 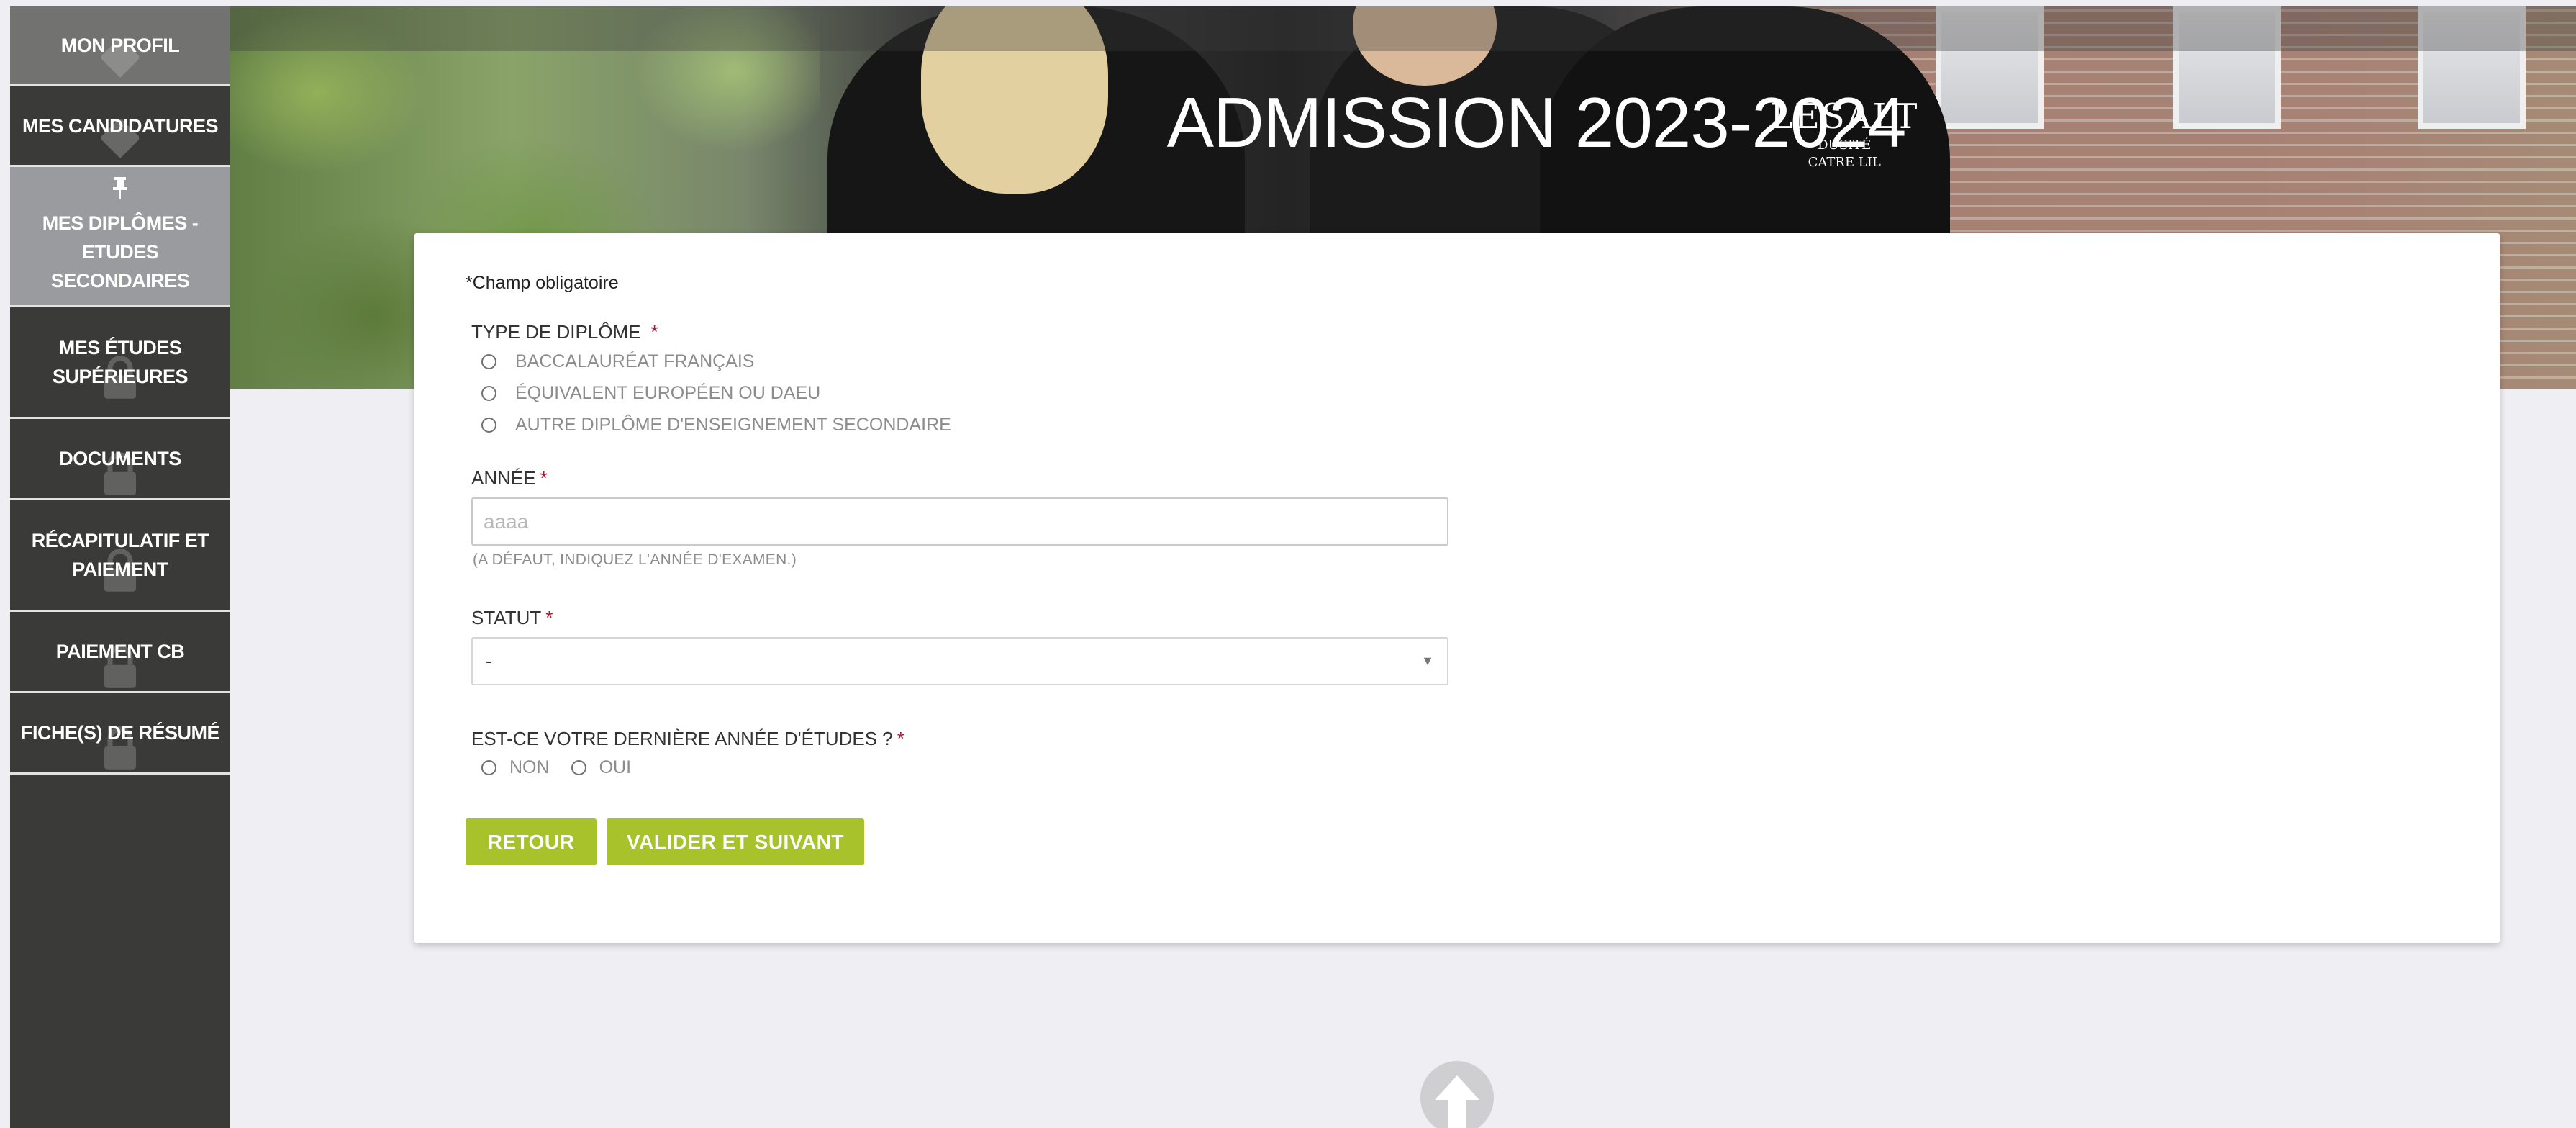 I want to click on sidebar-item-mon-profil: MON PROFIL, so click(x=120, y=46).